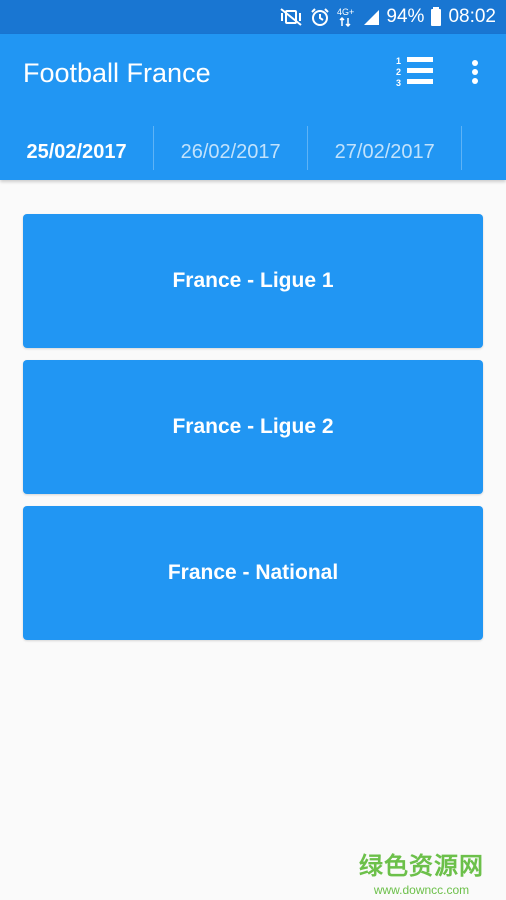 This screenshot has width=506, height=900. I want to click on more-vert-icon, so click(475, 74).